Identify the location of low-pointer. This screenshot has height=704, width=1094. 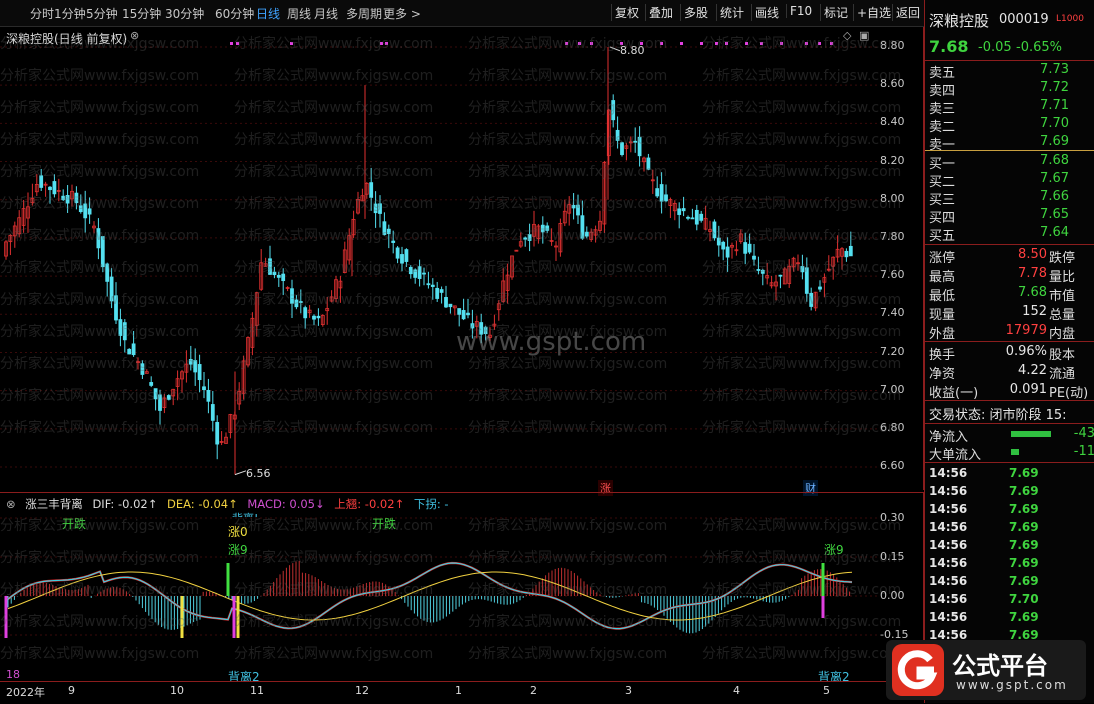
(240, 473).